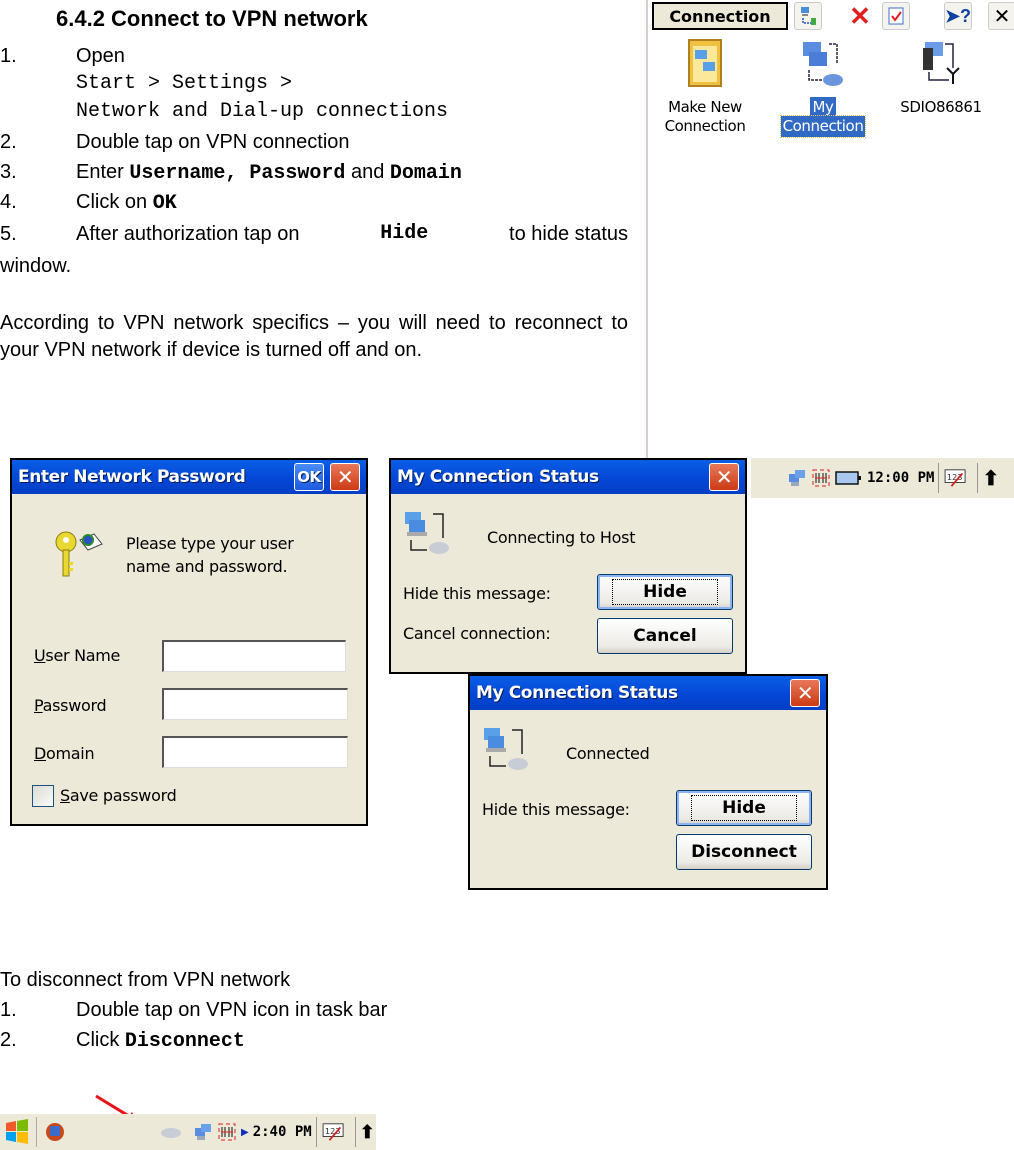 The image size is (1014, 1150). I want to click on ok-button: OK, so click(309, 477).